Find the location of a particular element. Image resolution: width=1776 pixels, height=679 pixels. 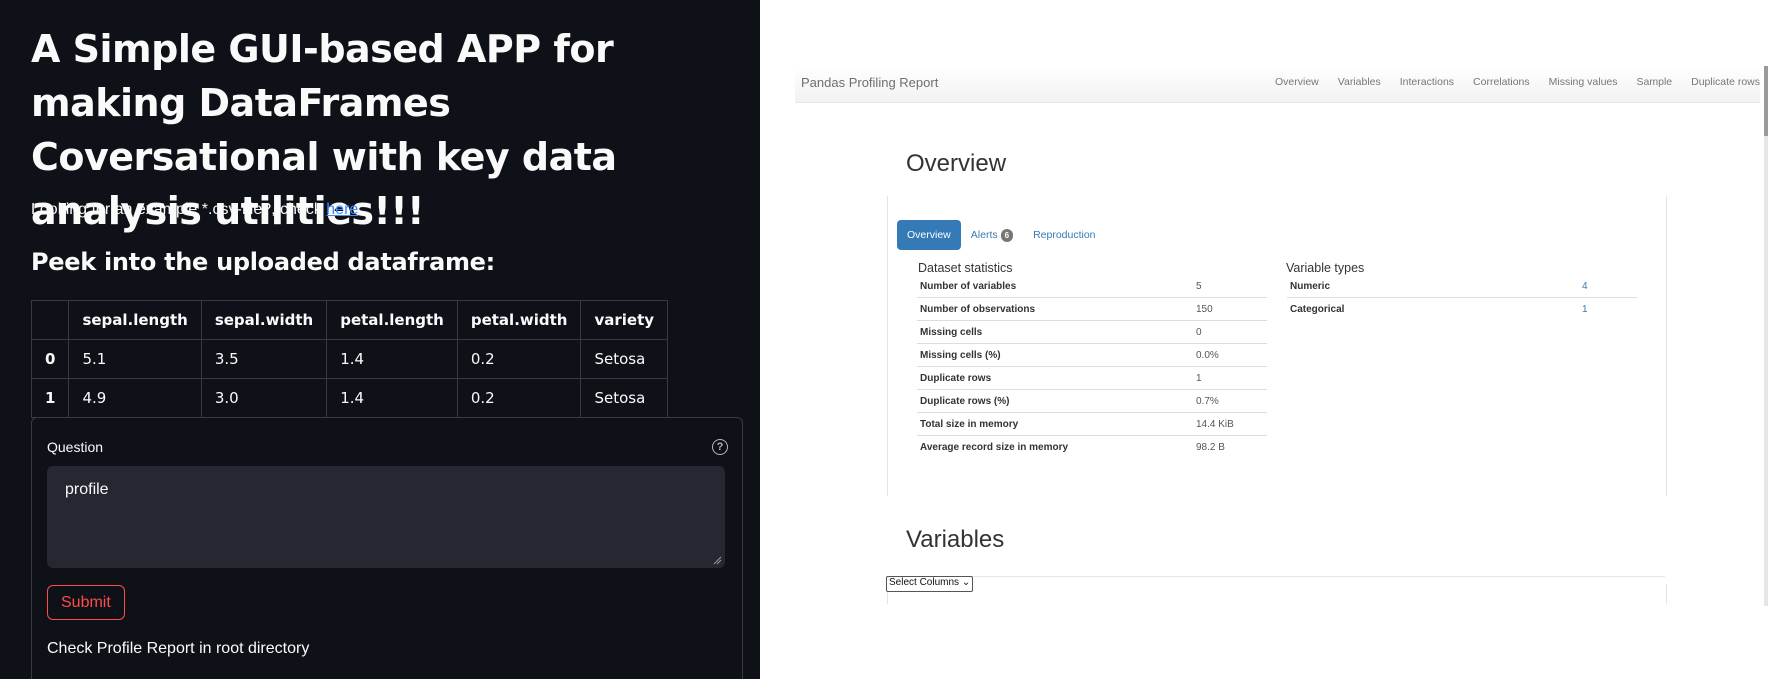

alerts-count-badge: 6 is located at coordinates (1007, 235).